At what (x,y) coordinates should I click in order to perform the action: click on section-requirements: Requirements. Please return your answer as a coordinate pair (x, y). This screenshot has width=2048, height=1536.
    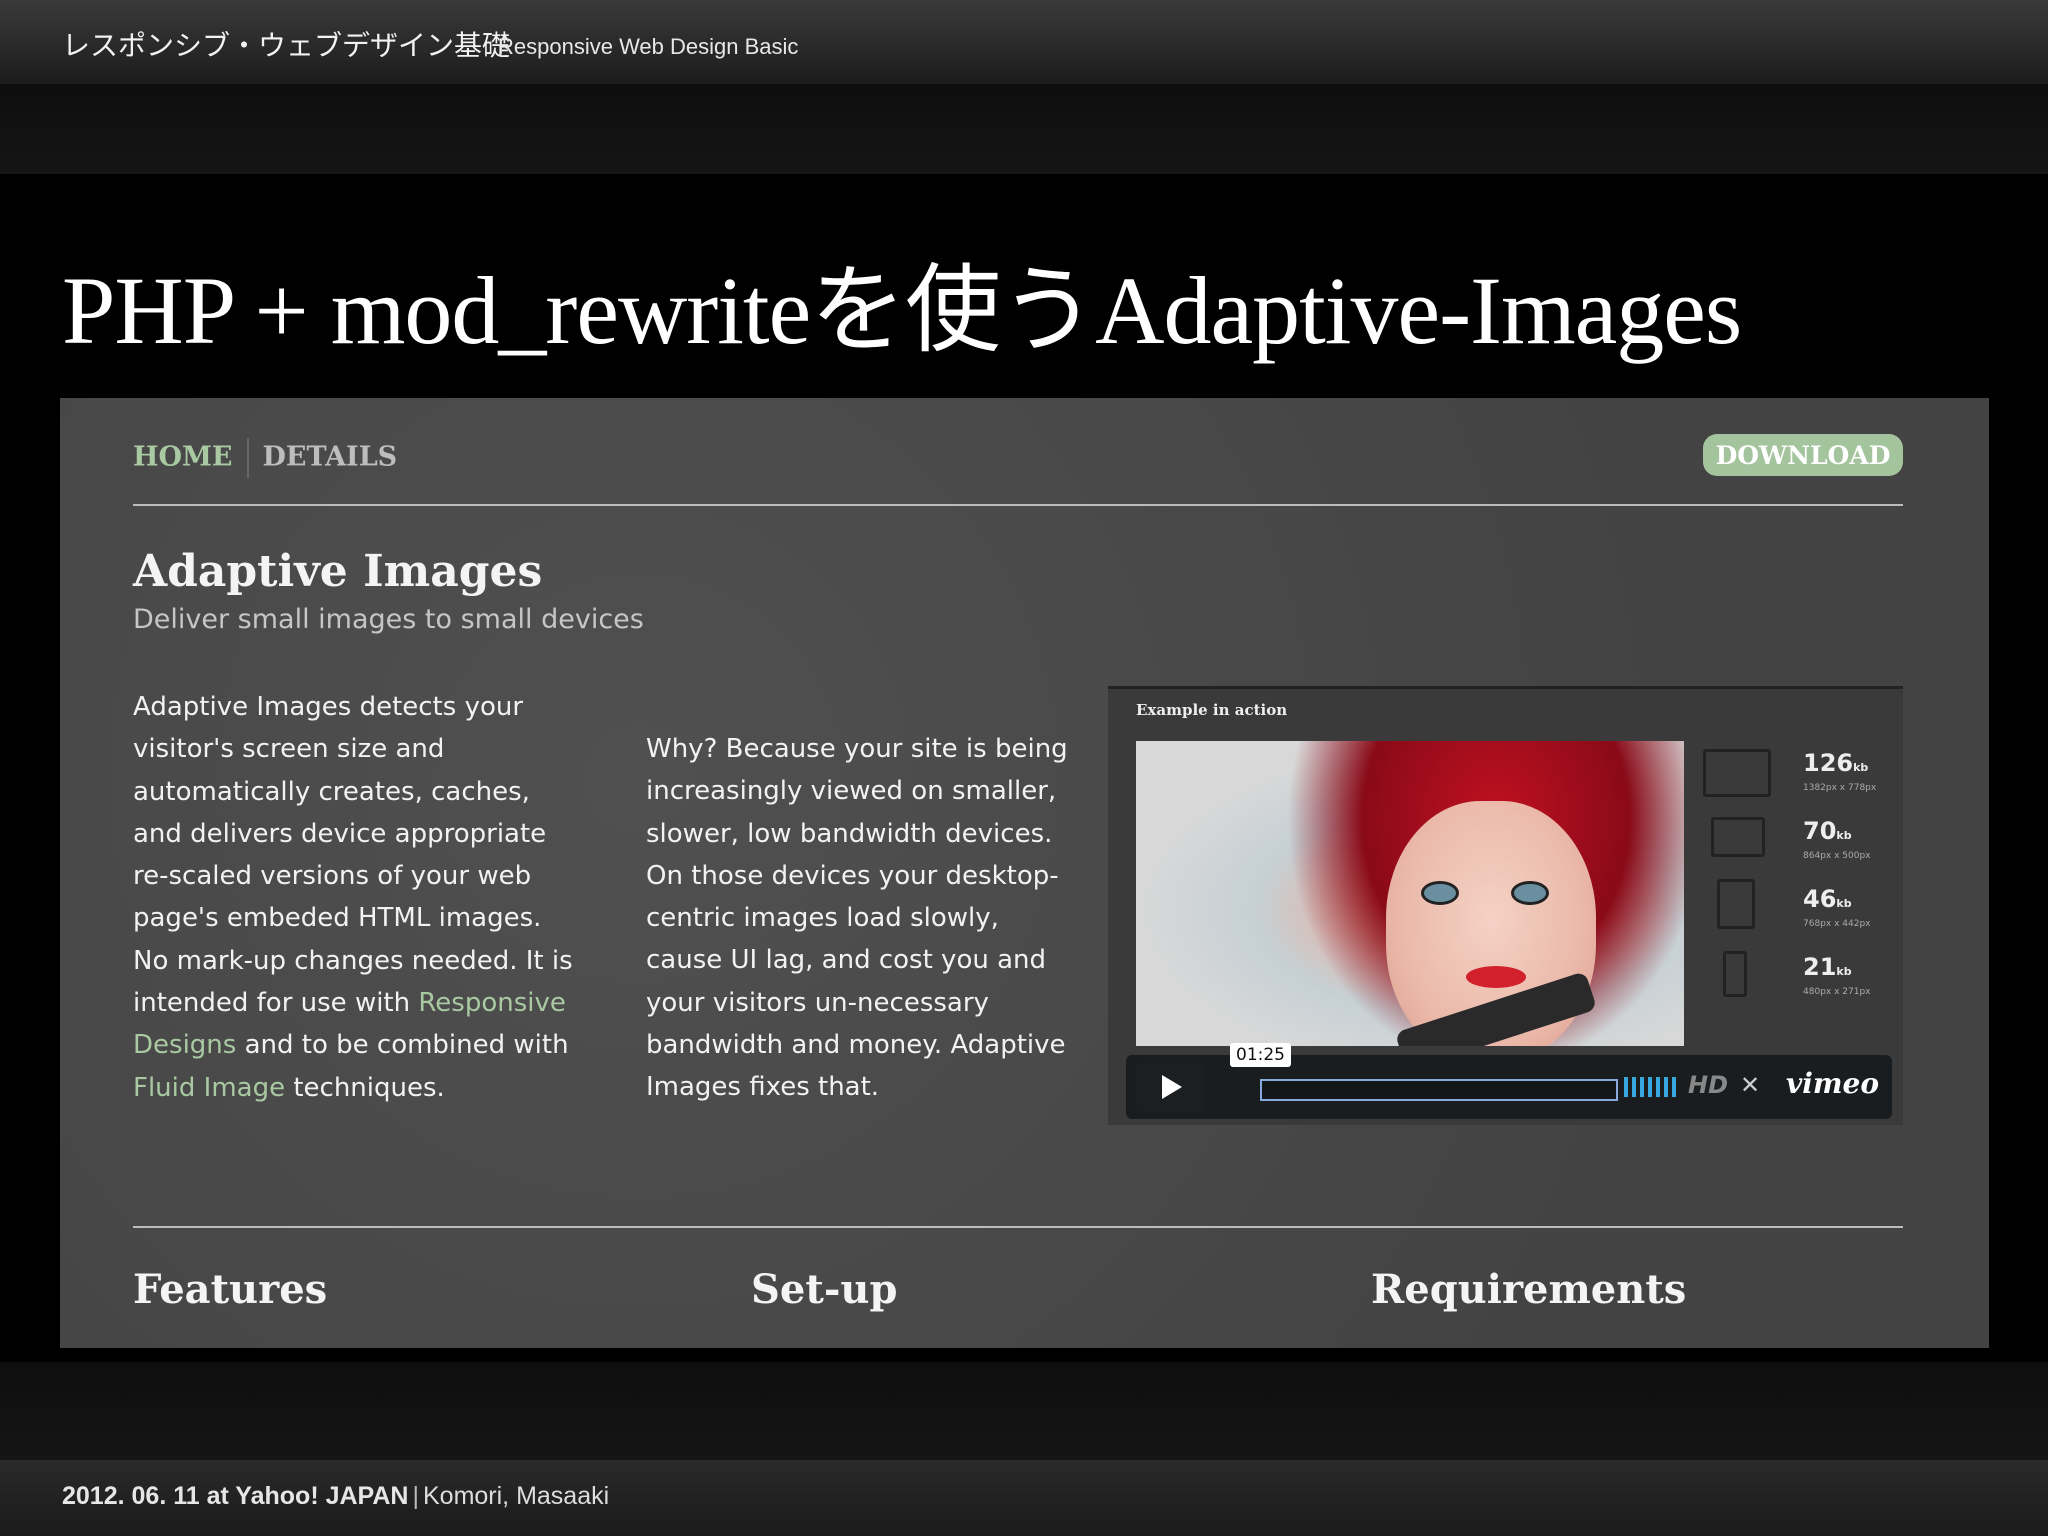
    Looking at the image, I should click on (1529, 1289).